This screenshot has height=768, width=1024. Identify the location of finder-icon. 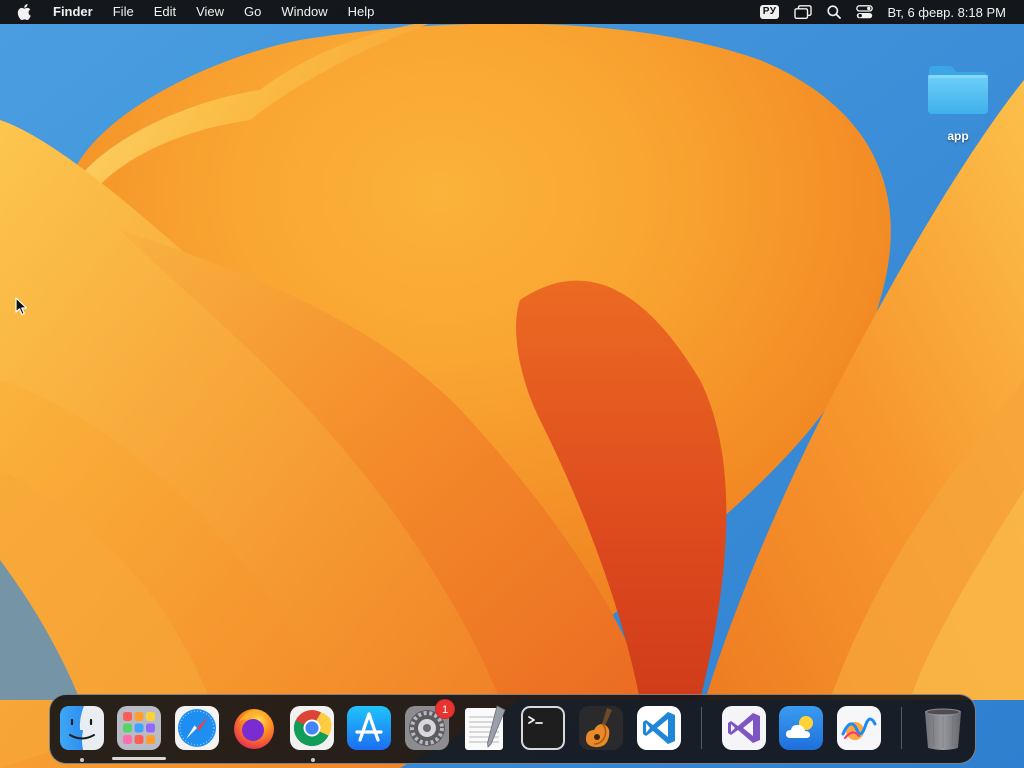
(82, 728).